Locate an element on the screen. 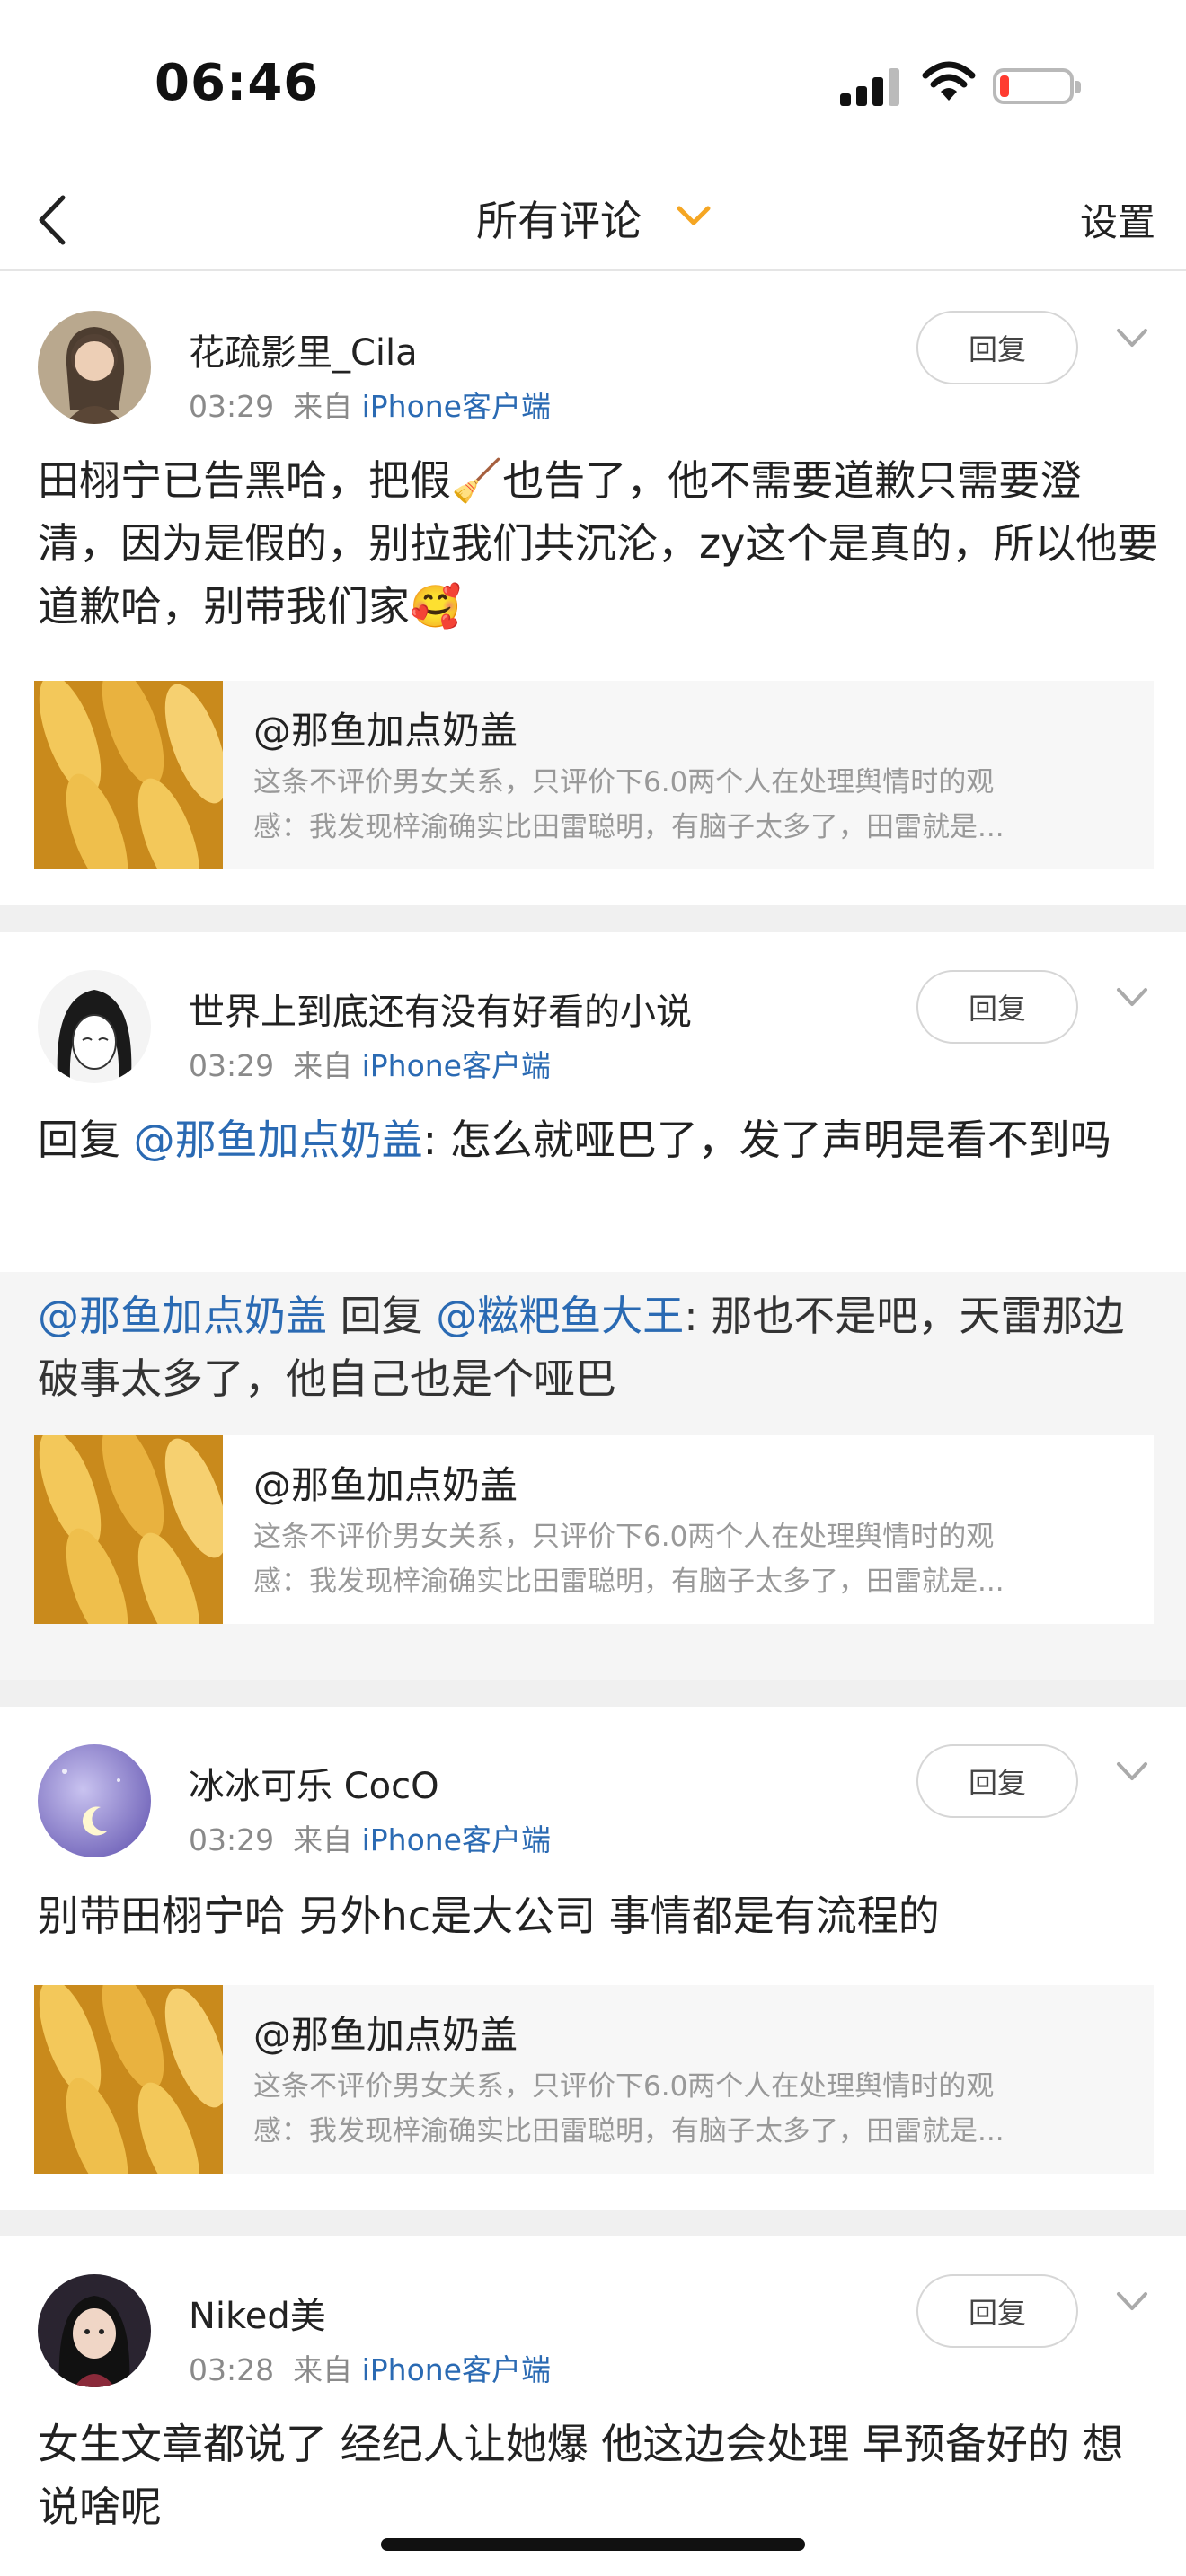 This screenshot has width=1186, height=2576. comment-username: 花疏影里_Cila is located at coordinates (303, 349).